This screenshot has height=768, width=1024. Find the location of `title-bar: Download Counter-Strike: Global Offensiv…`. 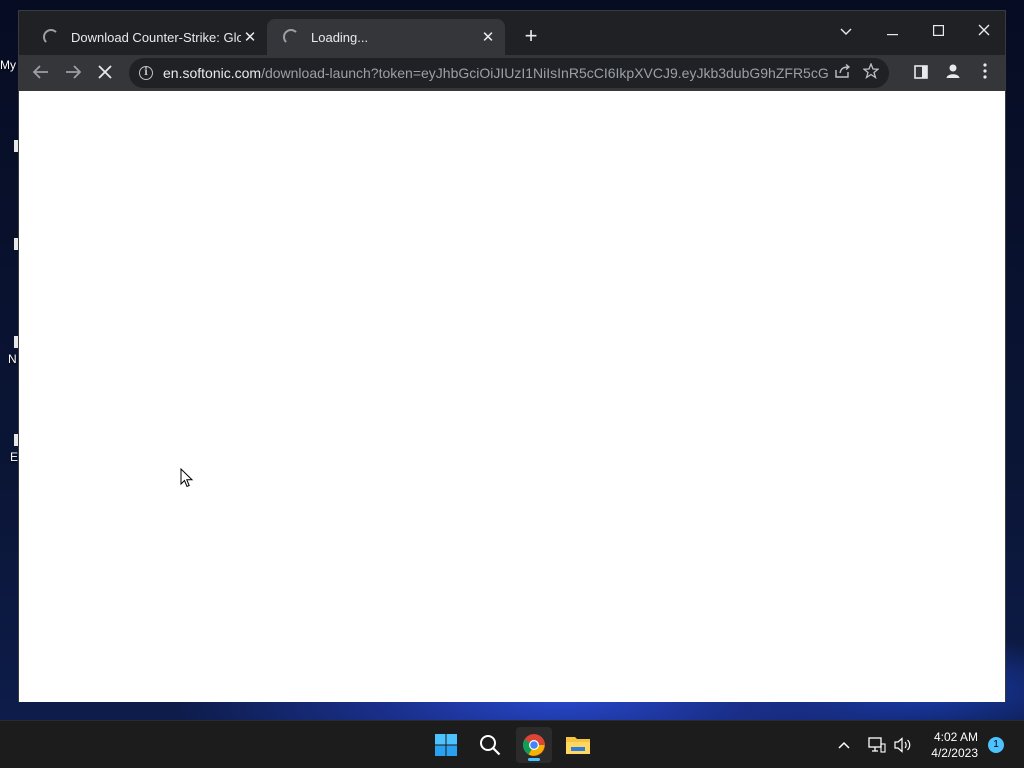

title-bar: Download Counter-Strike: Global Offensiv… is located at coordinates (512, 33).